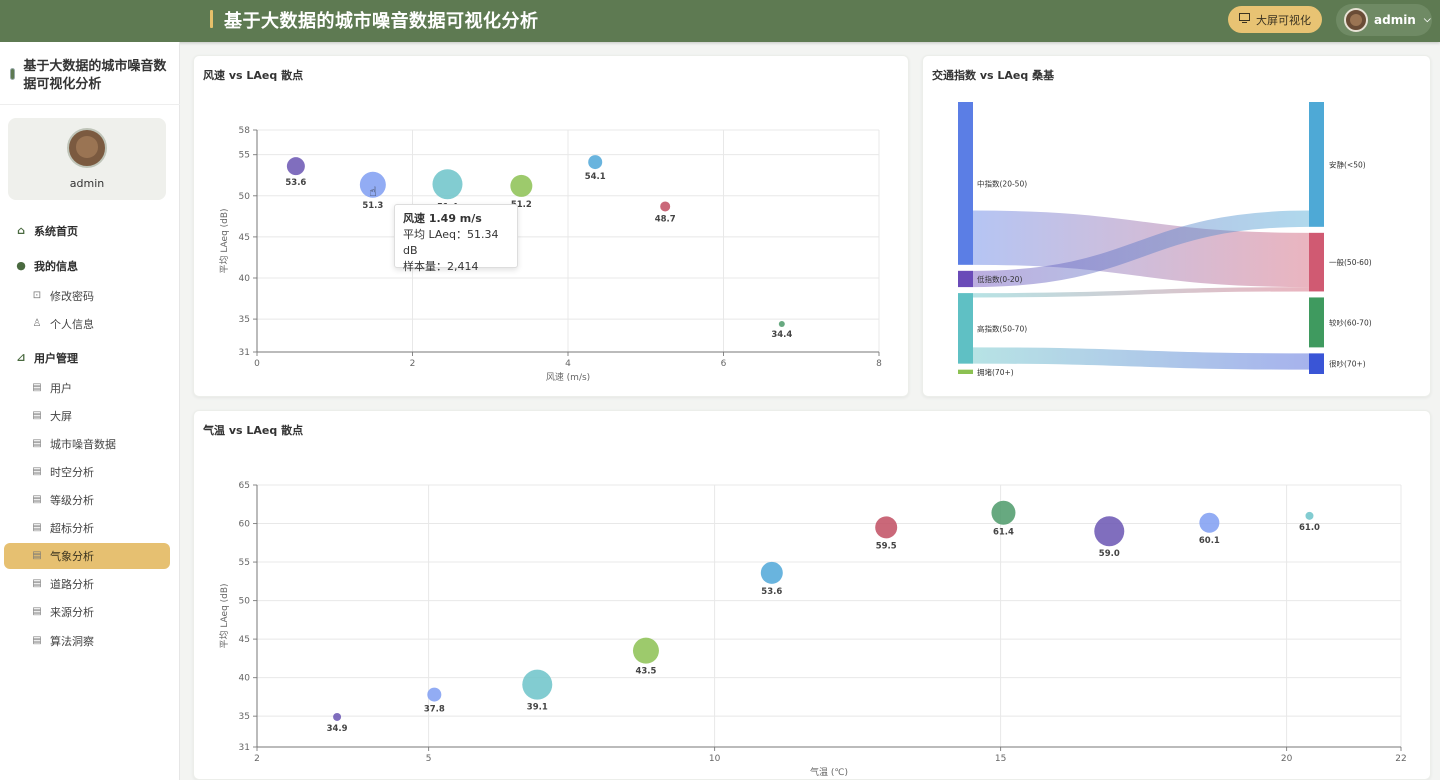 The width and height of the screenshot is (1440, 780). What do you see at coordinates (373, 192) in the screenshot?
I see `pointer-cursor-icon: ☝` at bounding box center [373, 192].